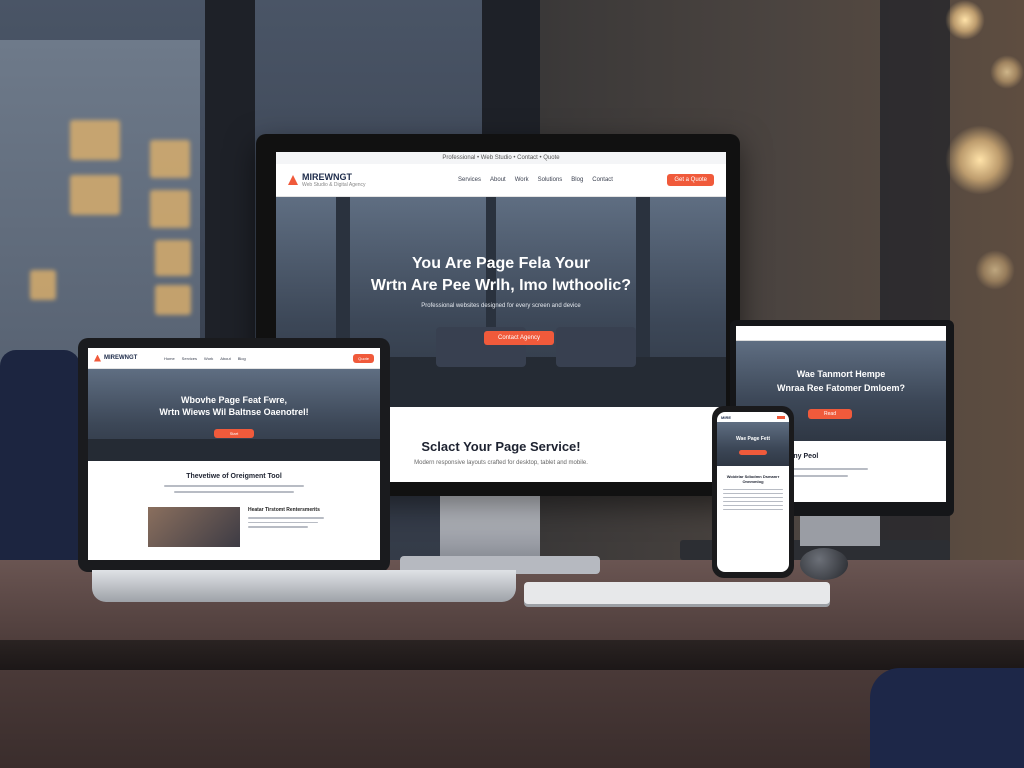 The height and width of the screenshot is (768, 1024). I want to click on nav-solutions: Solutions, so click(550, 180).